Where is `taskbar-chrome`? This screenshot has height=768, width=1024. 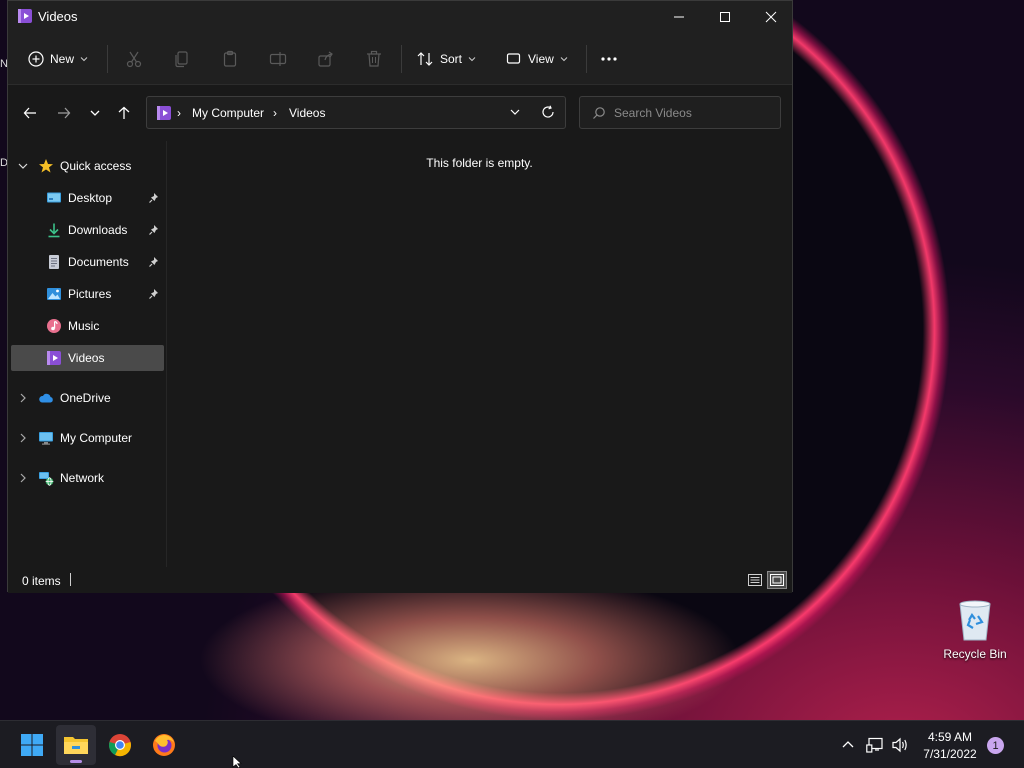
taskbar-chrome is located at coordinates (120, 745).